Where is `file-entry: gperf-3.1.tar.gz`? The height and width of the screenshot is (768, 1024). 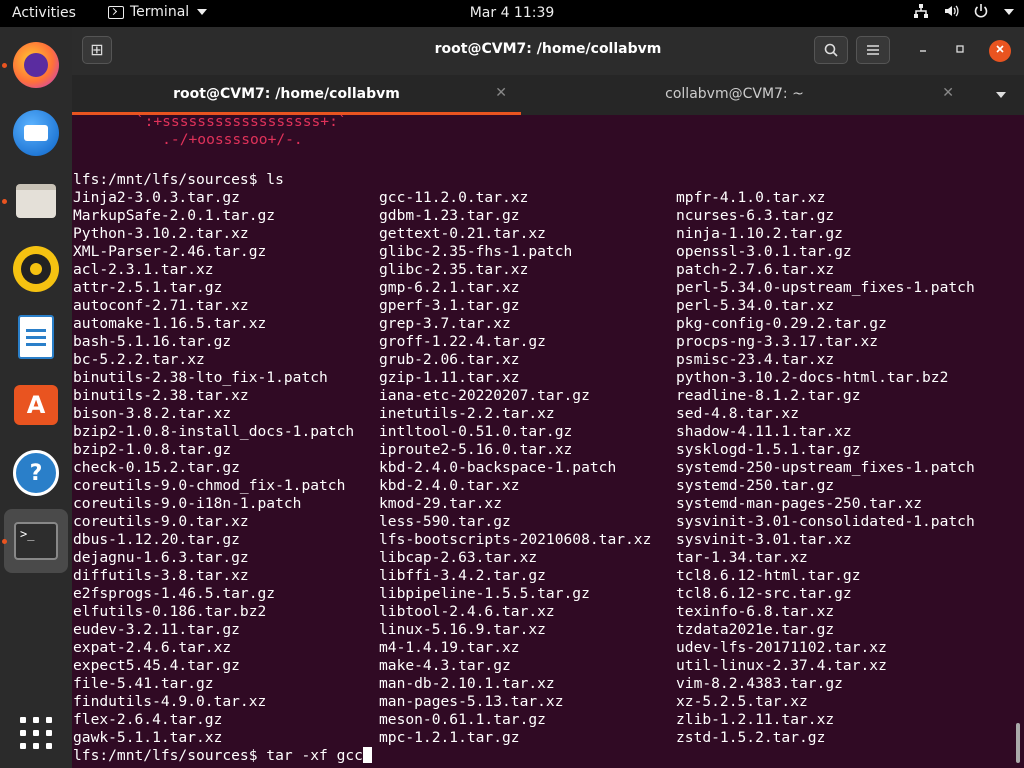 file-entry: gperf-3.1.tar.gz is located at coordinates (449, 305).